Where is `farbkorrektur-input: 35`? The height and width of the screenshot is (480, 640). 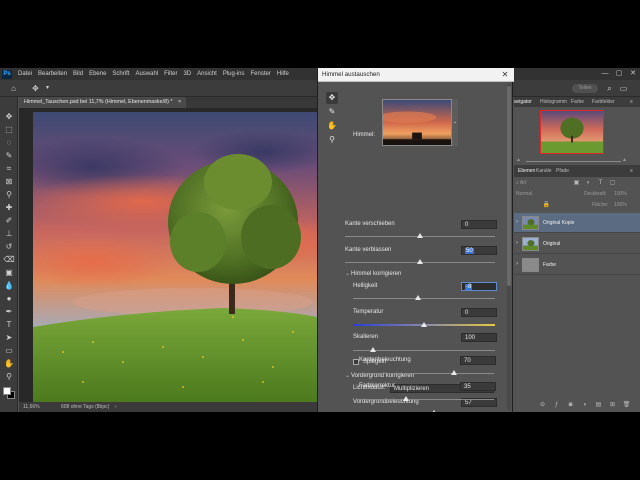 farbkorrektur-input: 35 is located at coordinates (478, 386).